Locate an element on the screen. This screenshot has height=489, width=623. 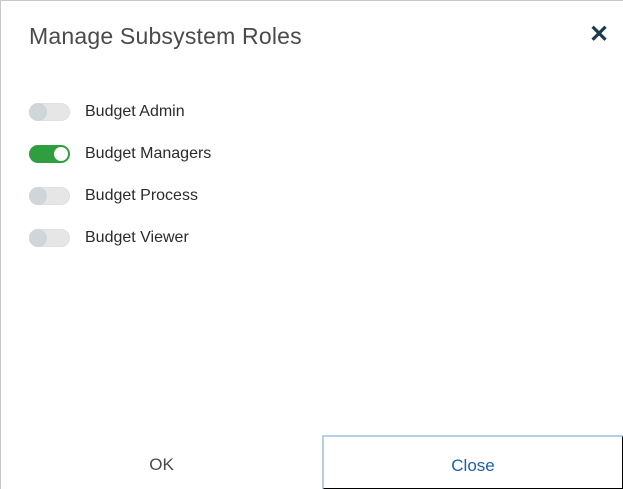
ok-button: OK is located at coordinates (161, 462).